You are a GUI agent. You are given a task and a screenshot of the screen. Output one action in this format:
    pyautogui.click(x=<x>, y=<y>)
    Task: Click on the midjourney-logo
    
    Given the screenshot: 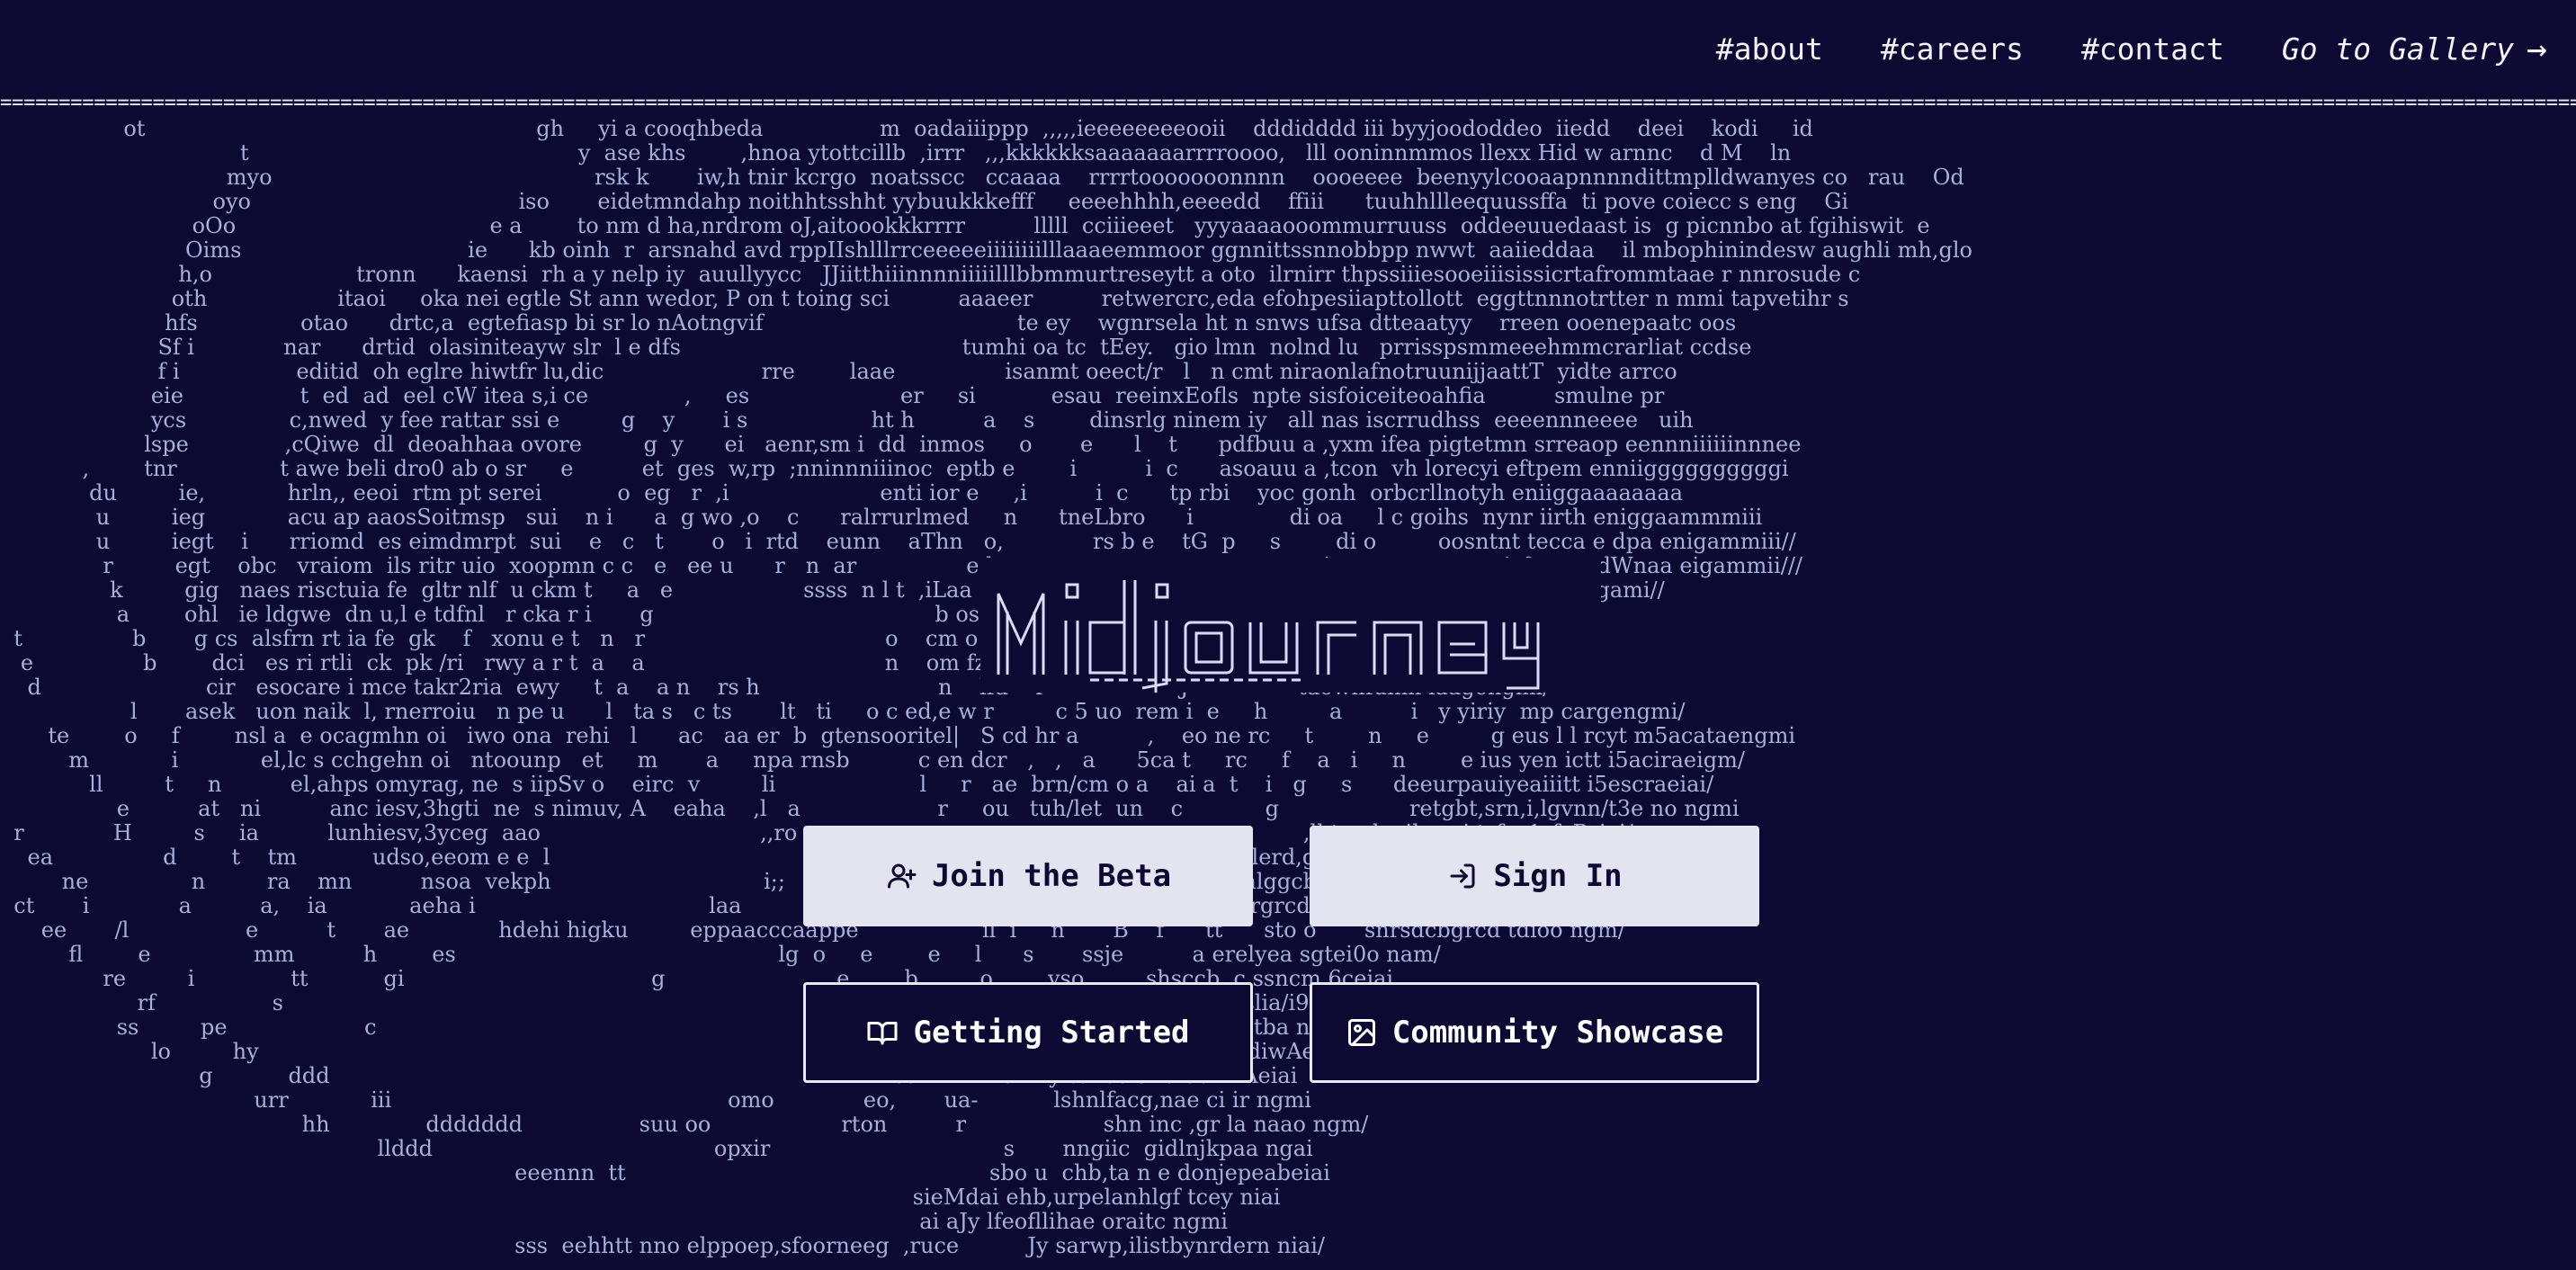 What is the action you would take?
    pyautogui.click(x=1290, y=625)
    